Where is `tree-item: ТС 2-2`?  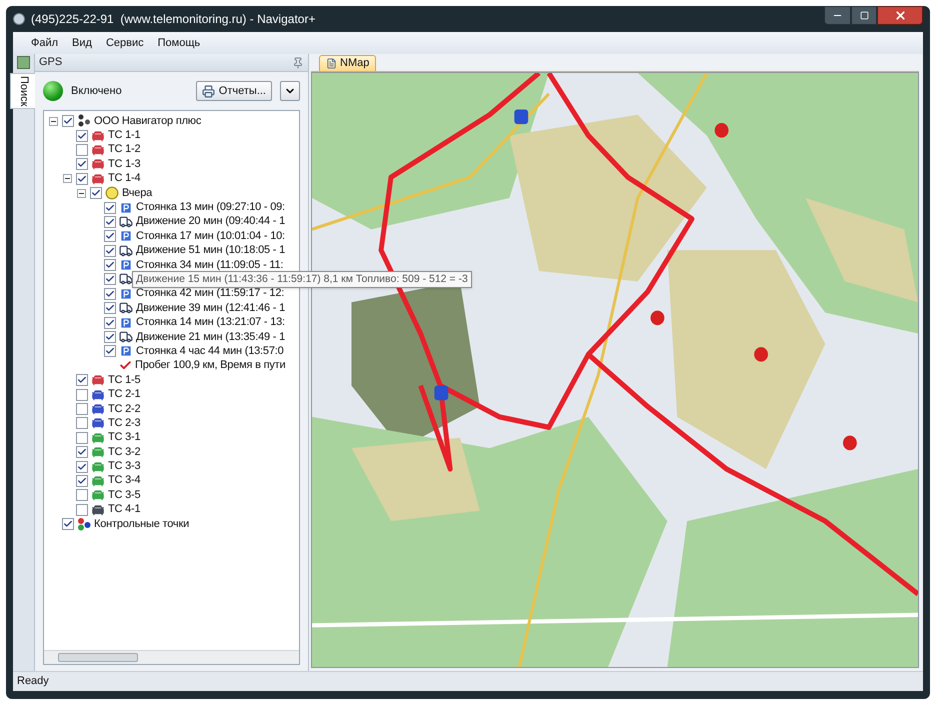
tree-item: ТС 2-2 is located at coordinates (124, 409).